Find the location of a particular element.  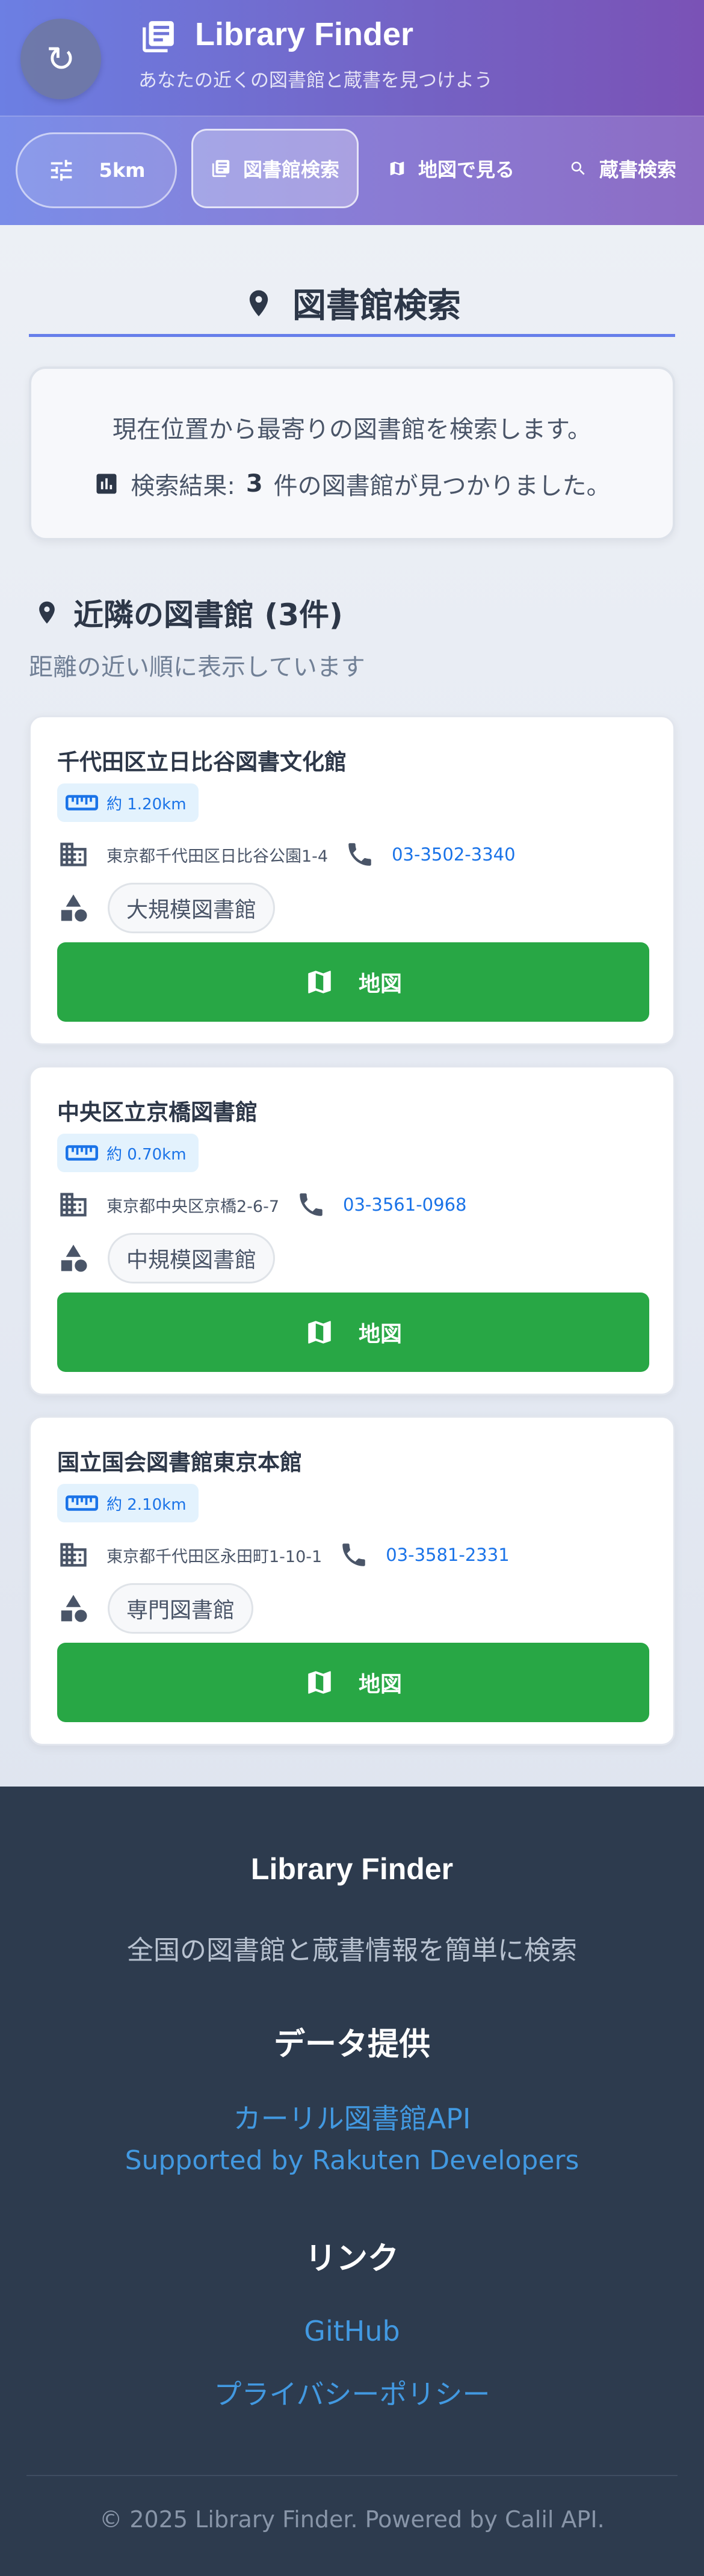

rakuten-developers-link: Supported by Rakuten Developers is located at coordinates (352, 2160).